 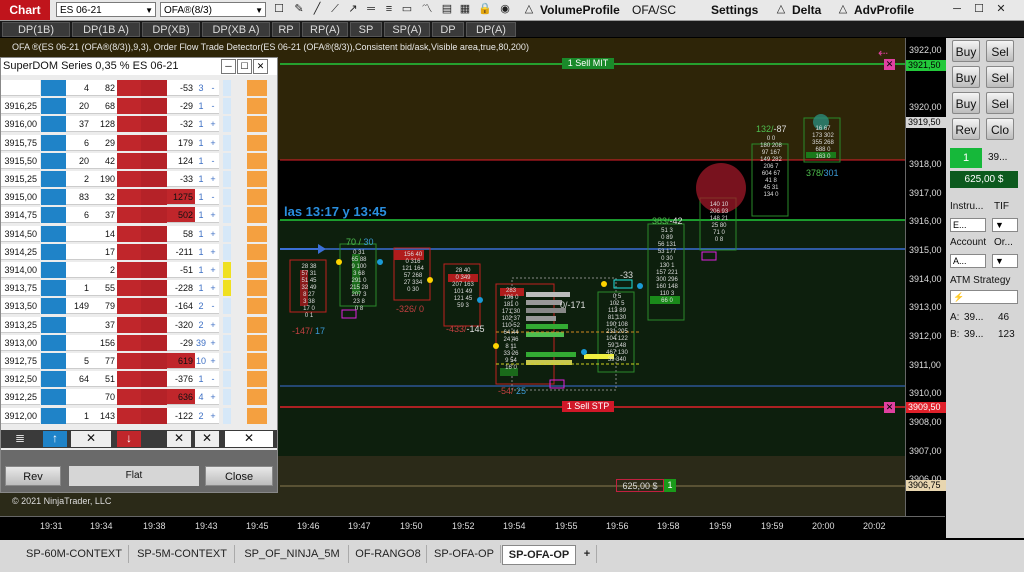 What do you see at coordinates (139, 160) in the screenshot?
I see `dom-row: 3915,50 20 42 124 1-` at bounding box center [139, 160].